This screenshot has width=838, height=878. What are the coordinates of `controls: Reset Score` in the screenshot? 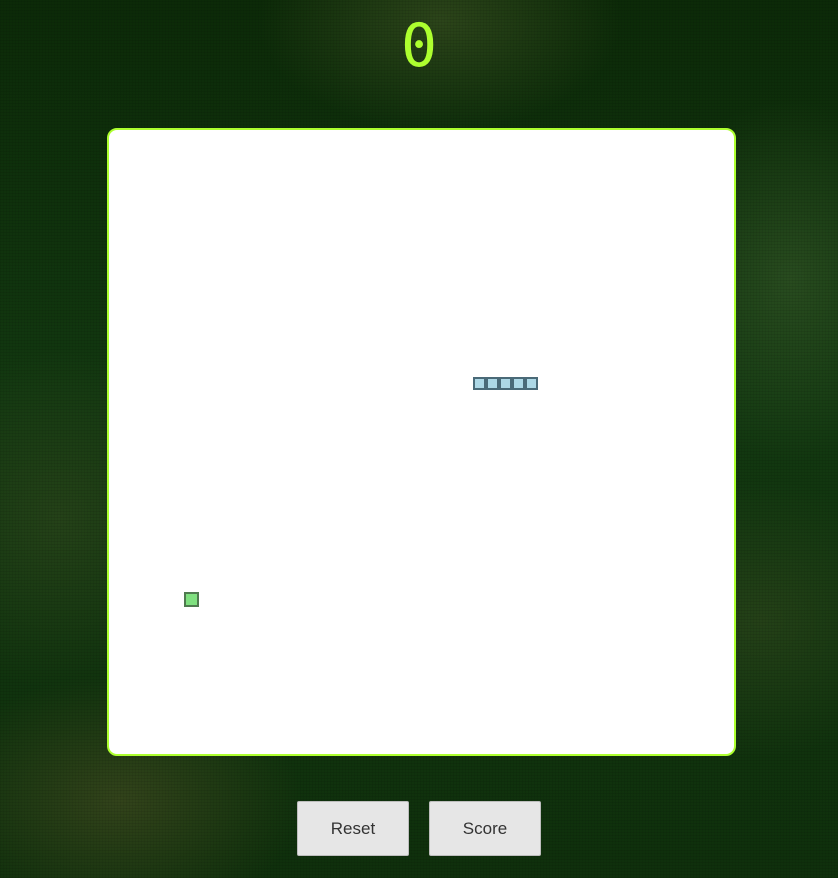 It's located at (419, 828).